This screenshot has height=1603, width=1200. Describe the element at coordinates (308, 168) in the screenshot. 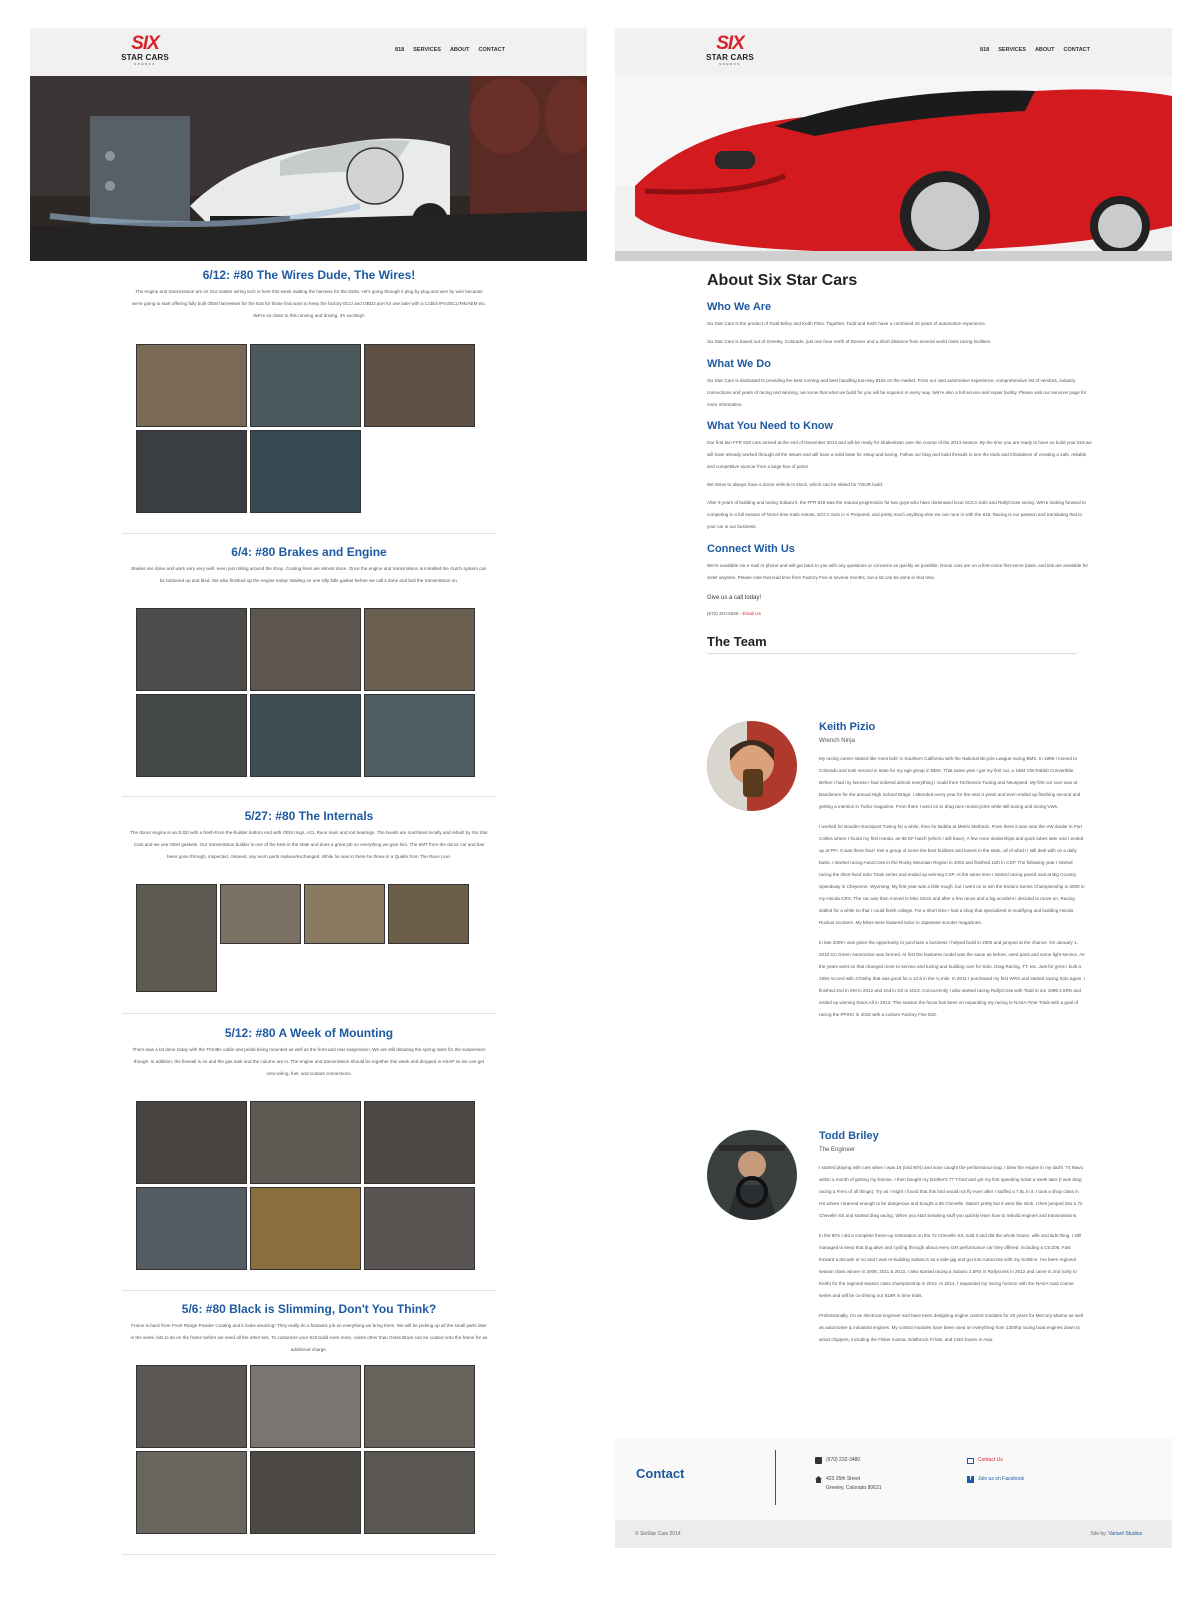

I see `hero-image-white-car` at that location.